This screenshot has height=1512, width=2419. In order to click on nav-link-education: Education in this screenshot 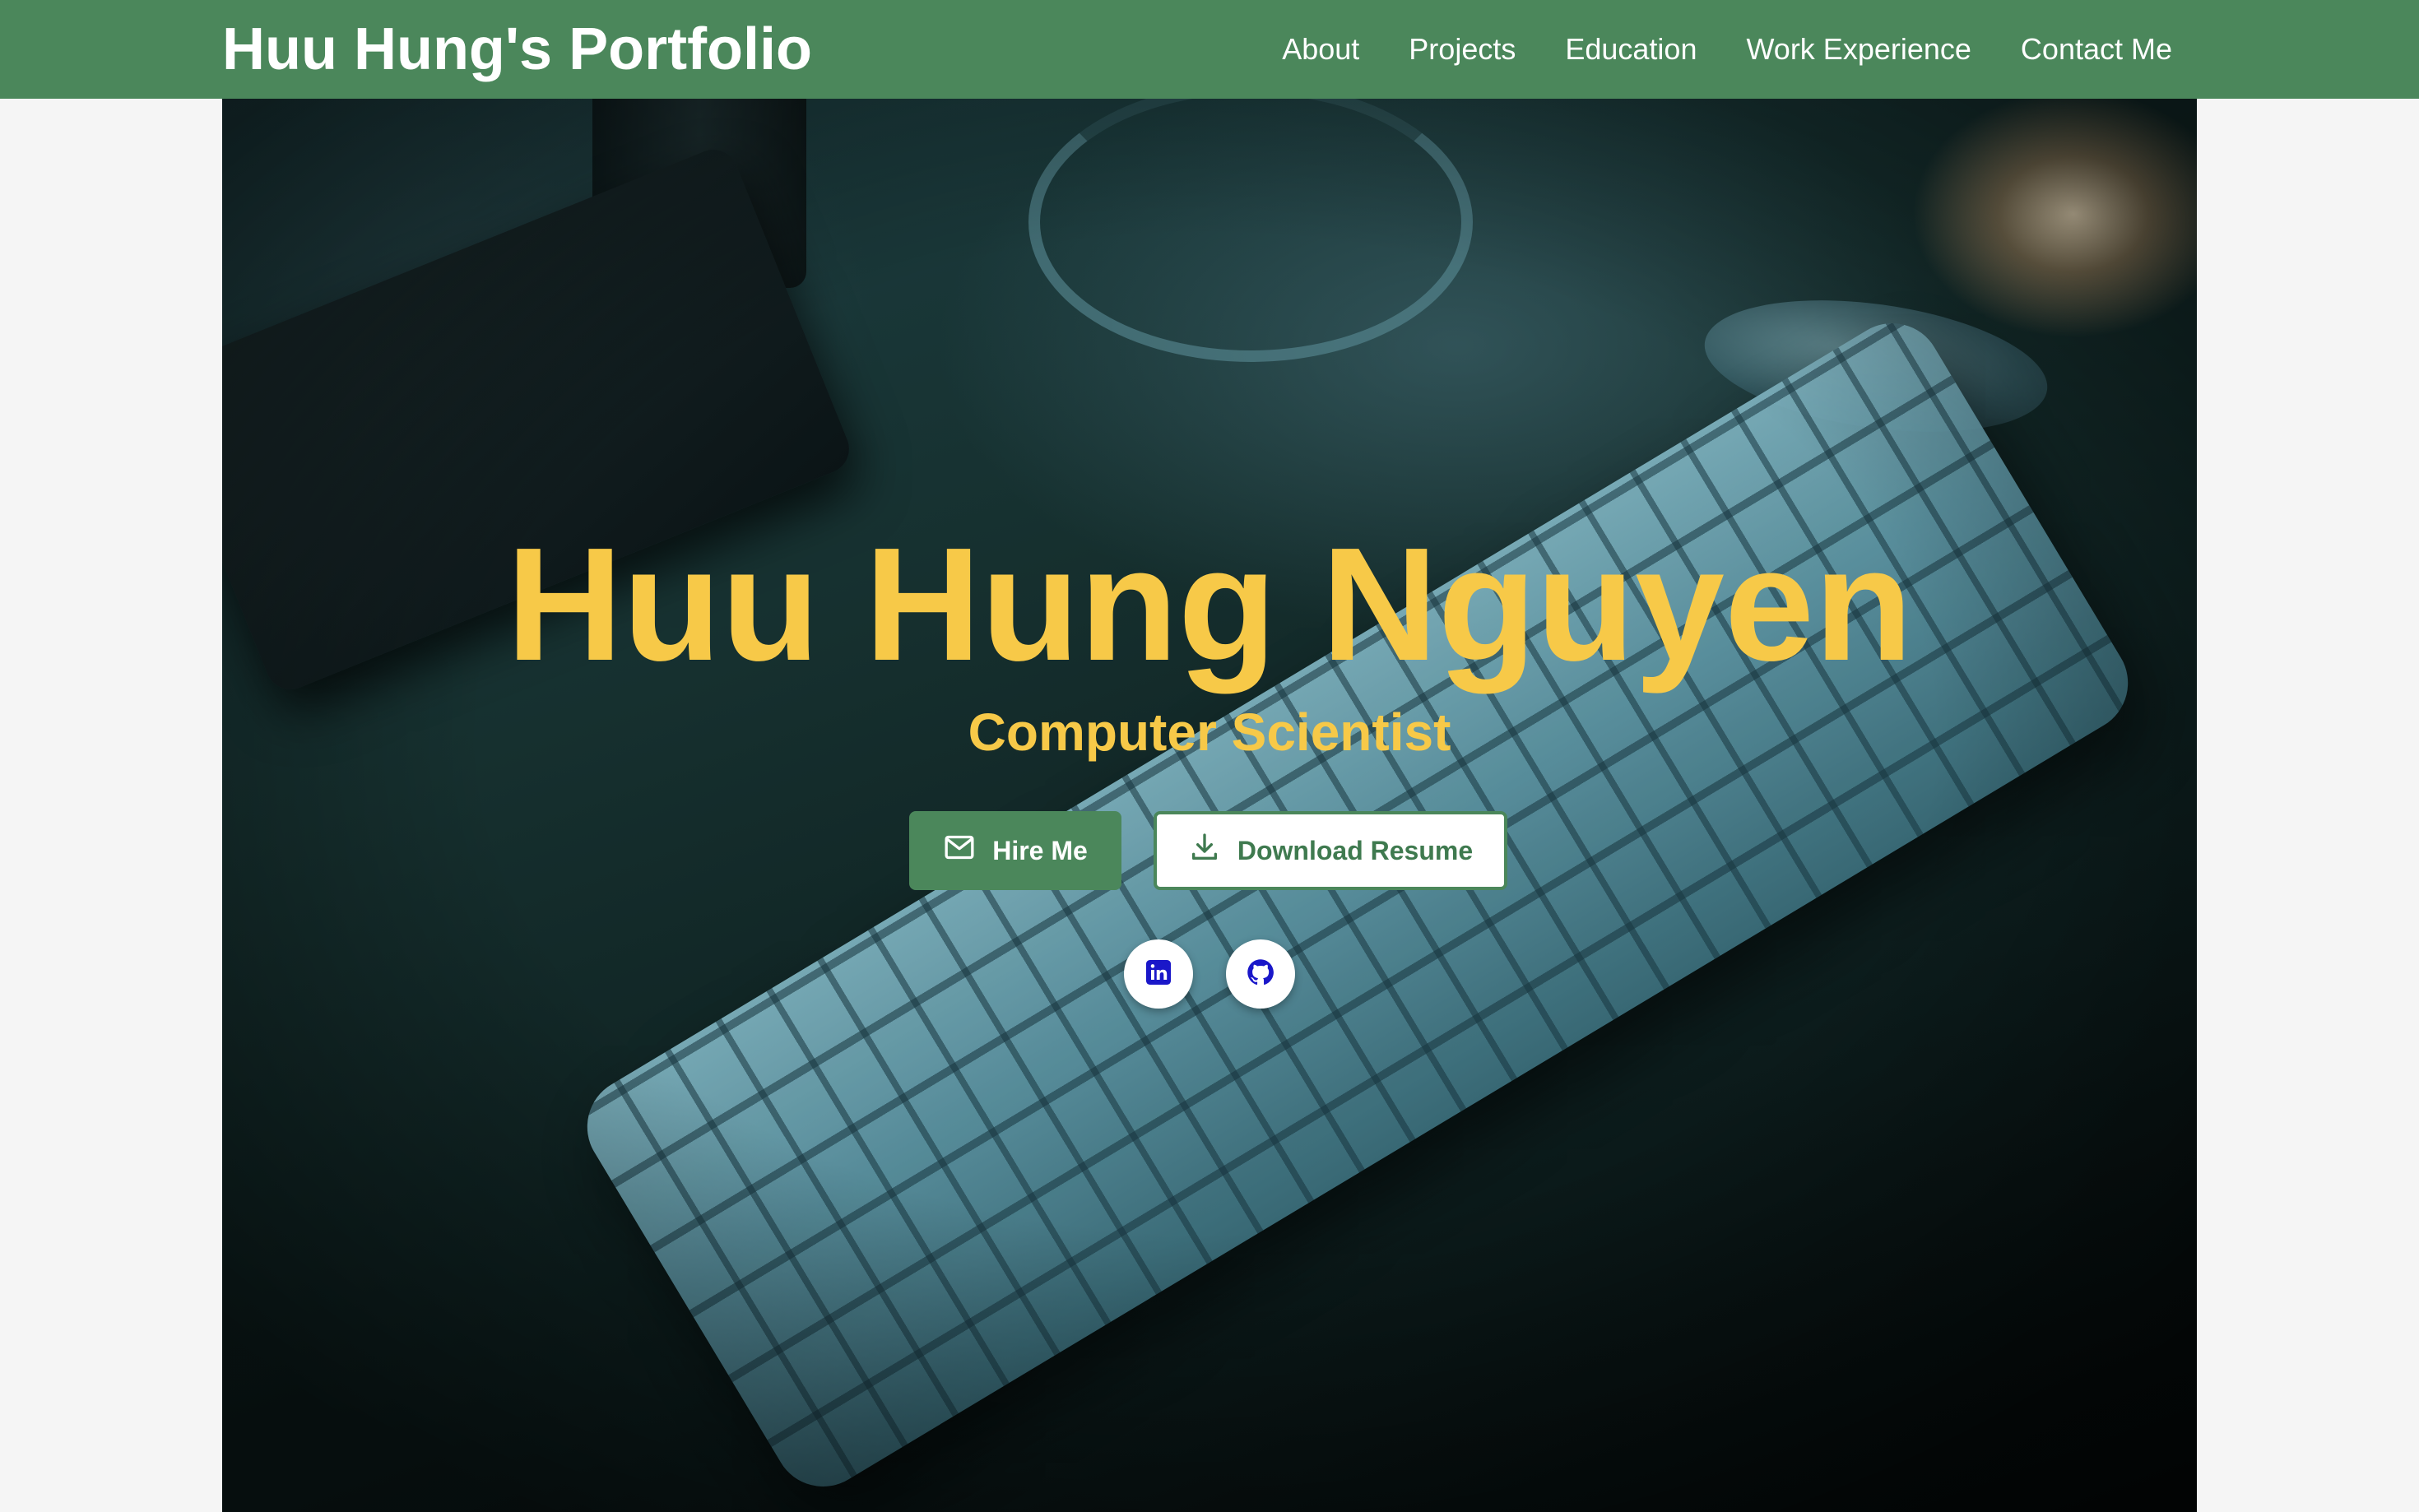, I will do `click(1631, 49)`.